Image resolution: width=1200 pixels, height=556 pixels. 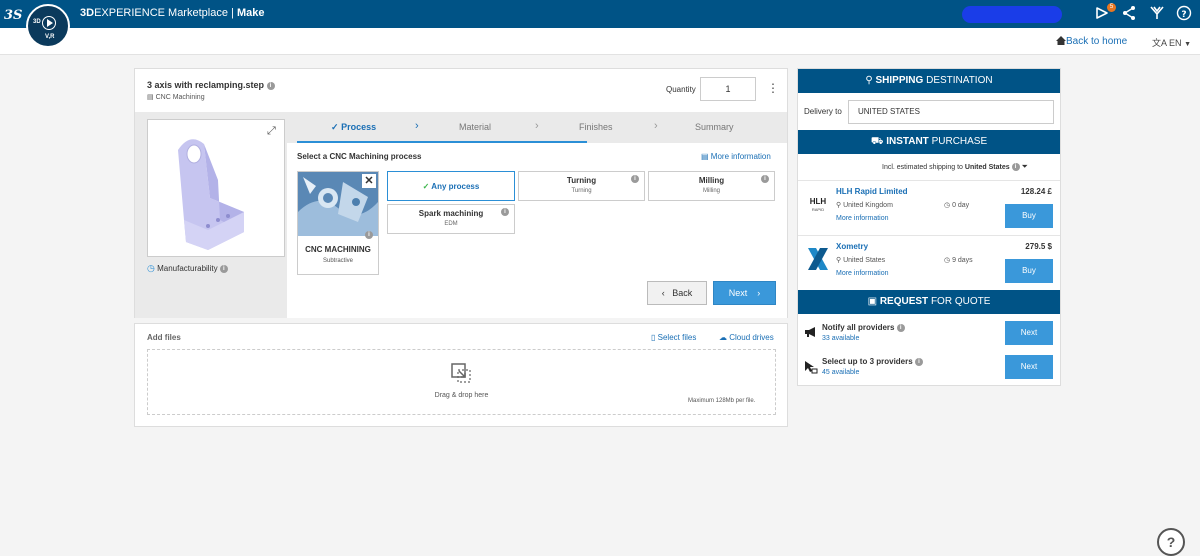 What do you see at coordinates (1187, 44) in the screenshot?
I see `chevron-down-icon: ▼` at bounding box center [1187, 44].